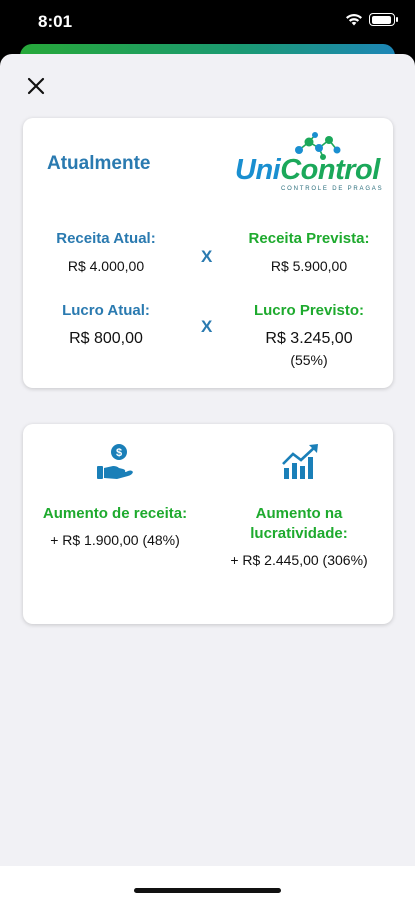  I want to click on status-bar: 8:01, so click(207, 23).